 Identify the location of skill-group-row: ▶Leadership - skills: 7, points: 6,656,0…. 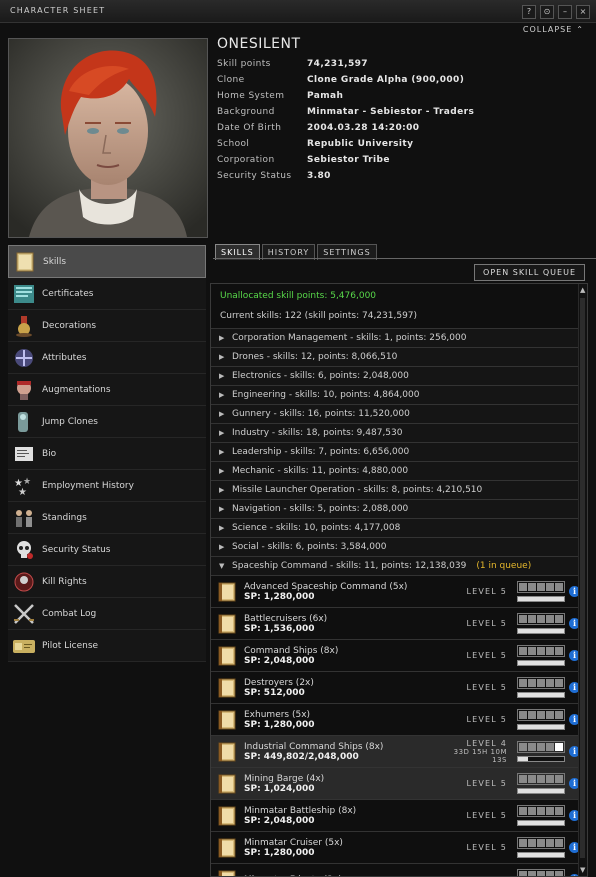
(399, 451).